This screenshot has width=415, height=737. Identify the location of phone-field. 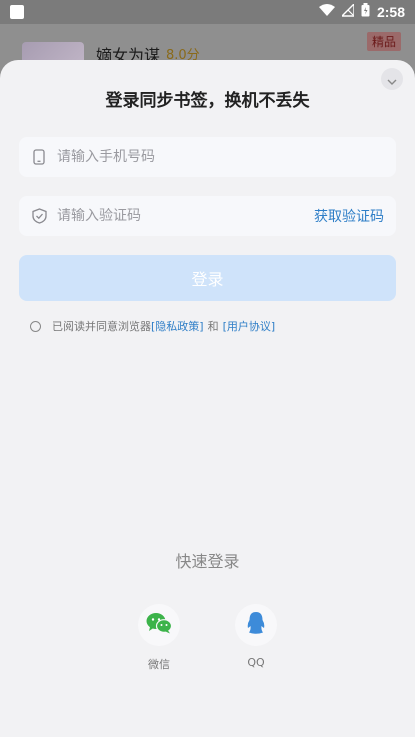
(207, 157).